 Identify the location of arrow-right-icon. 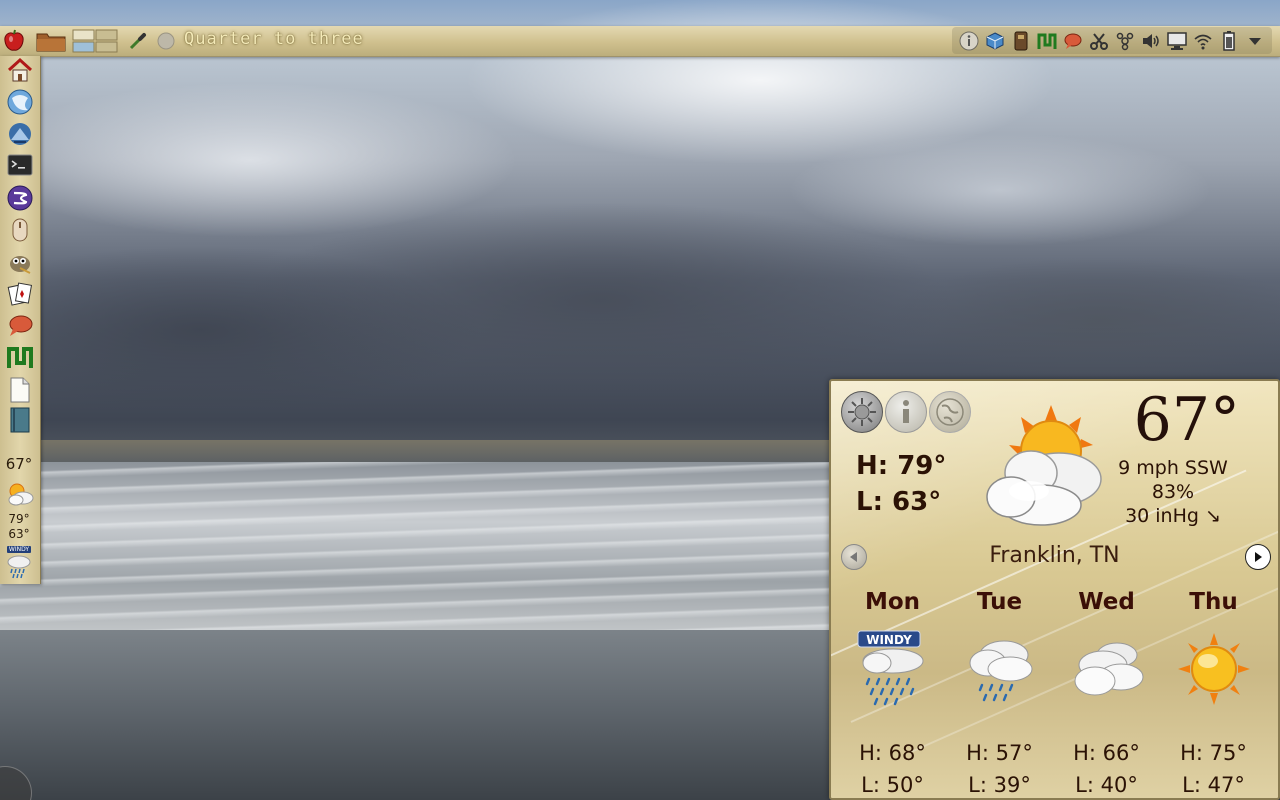
(1258, 557).